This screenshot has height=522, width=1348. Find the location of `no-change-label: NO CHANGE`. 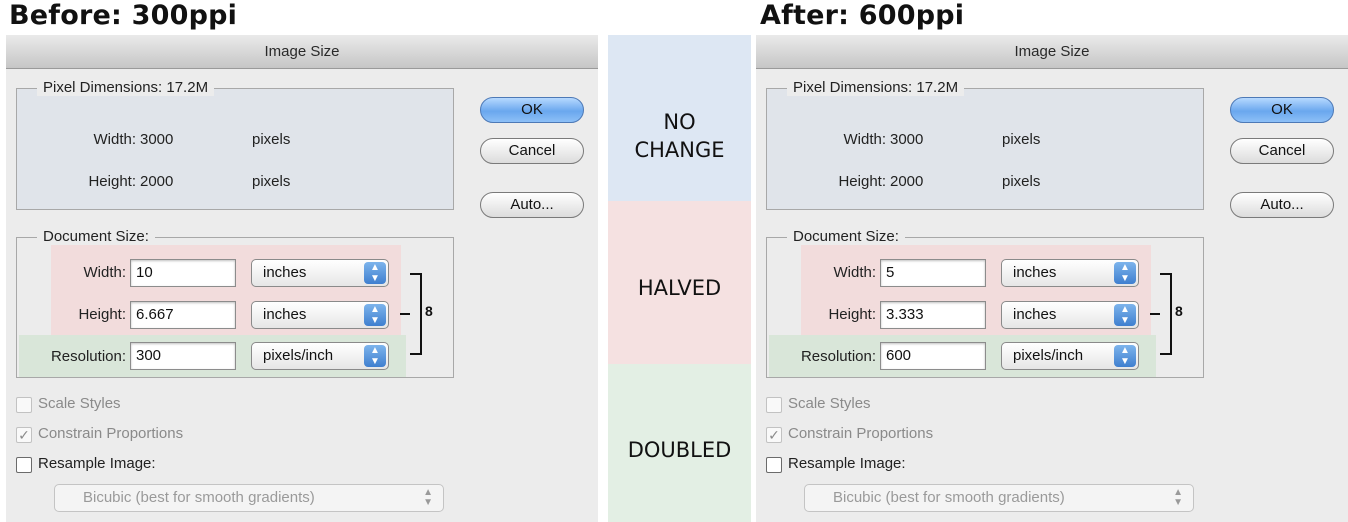

no-change-label: NO CHANGE is located at coordinates (679, 136).